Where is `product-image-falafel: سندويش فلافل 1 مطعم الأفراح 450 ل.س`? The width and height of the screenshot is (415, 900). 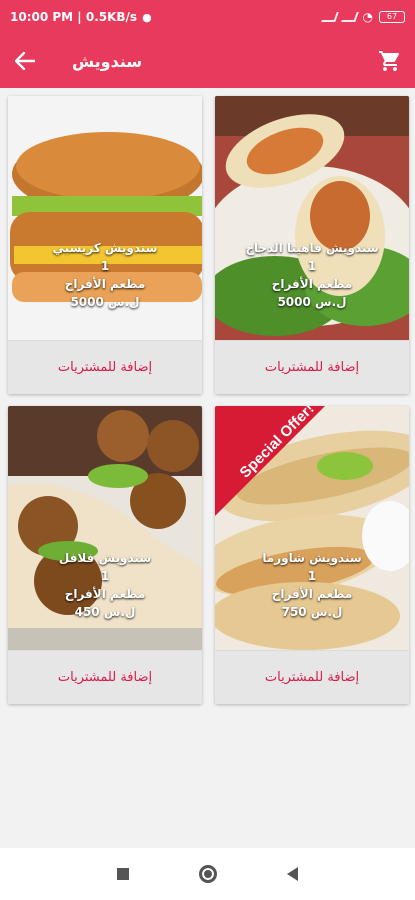
product-image-falafel: سندويش فلافل 1 مطعم الأفراح 450 ل.س is located at coordinates (105, 528).